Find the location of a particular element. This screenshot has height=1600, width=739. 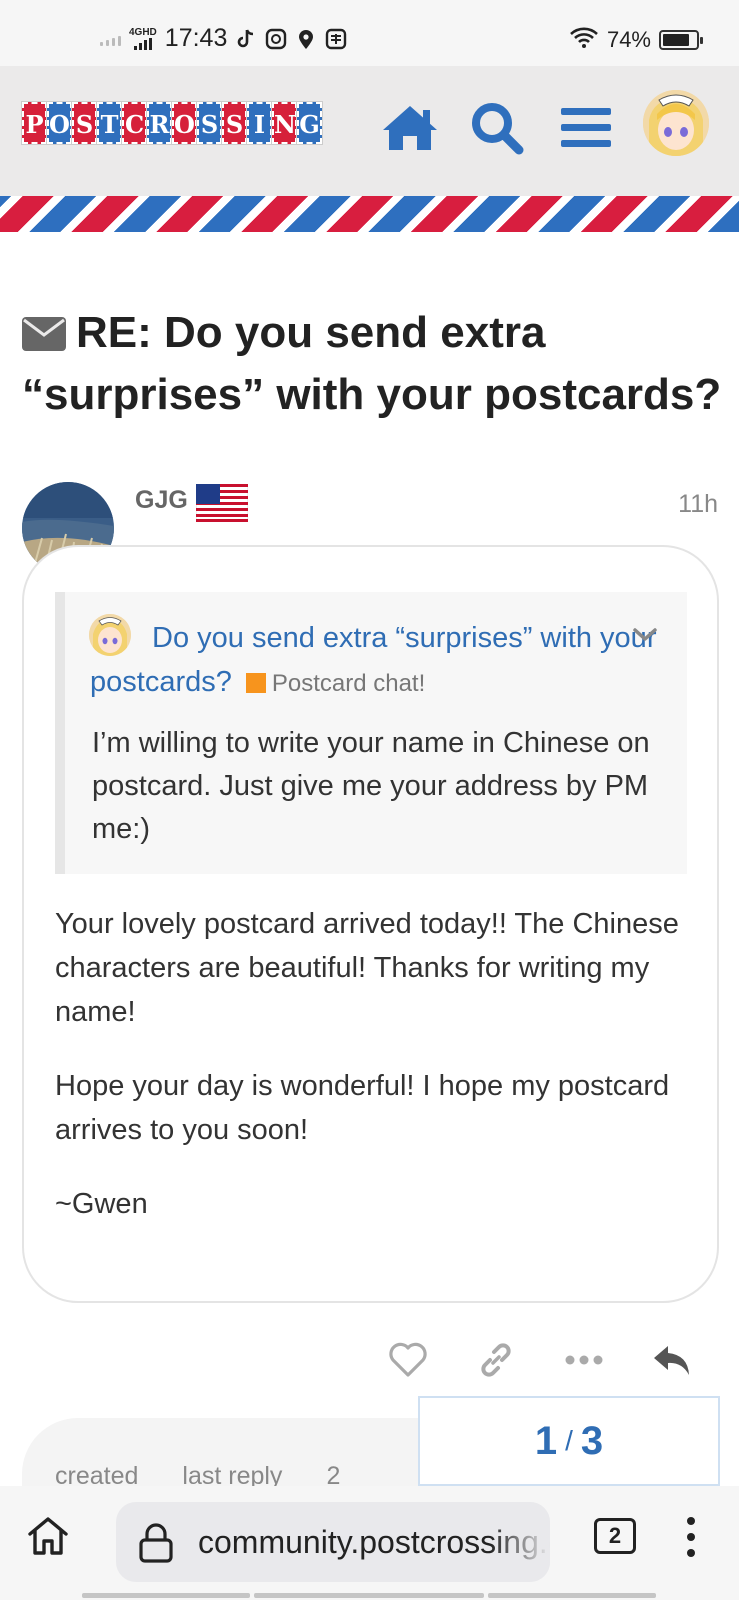

browser-toolbar: community.postcrossing.com 2 is located at coordinates (369, 1543).